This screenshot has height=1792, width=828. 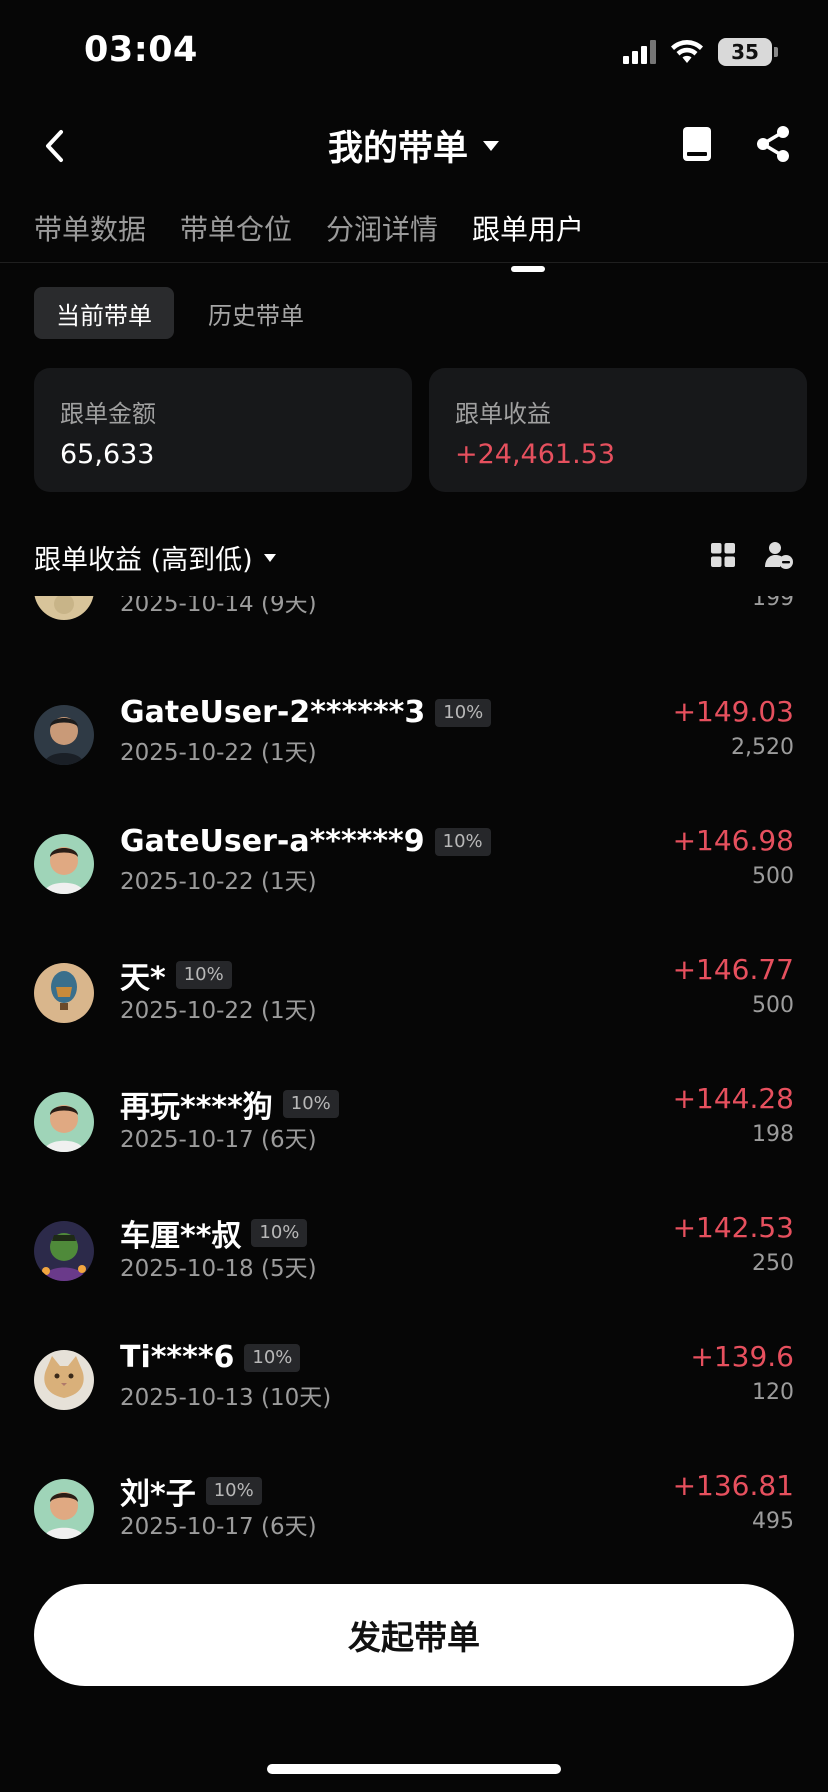 I want to click on follow-date: 2025-10-13 (10天), so click(x=226, y=1398).